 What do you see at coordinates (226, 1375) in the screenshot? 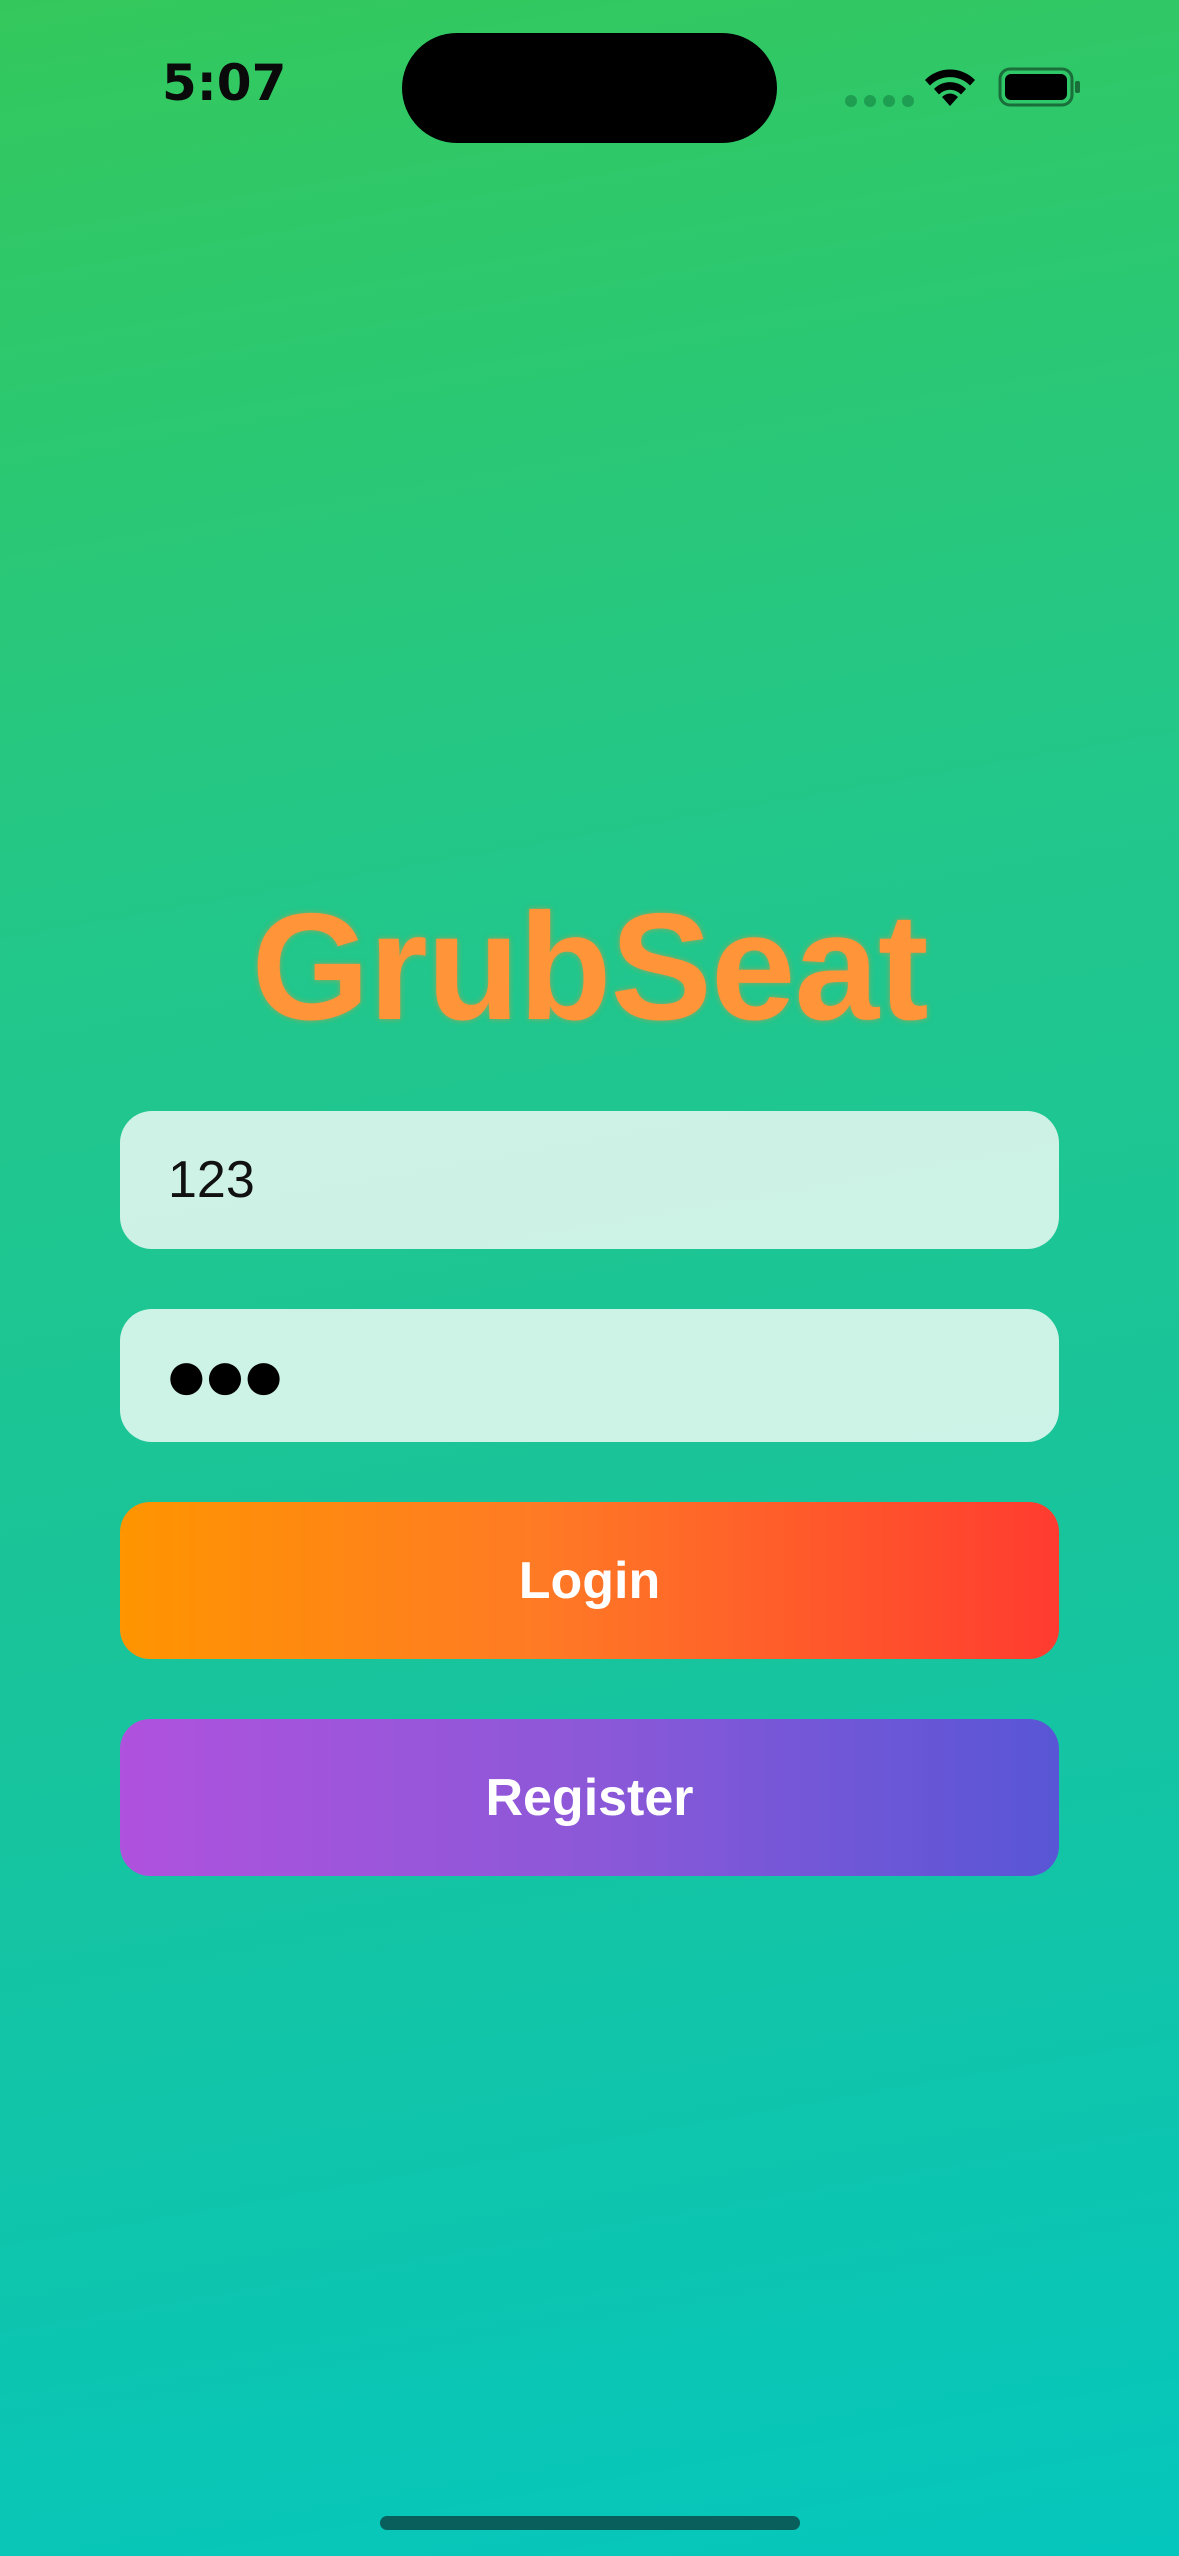
I see `password-value: ●●●` at bounding box center [226, 1375].